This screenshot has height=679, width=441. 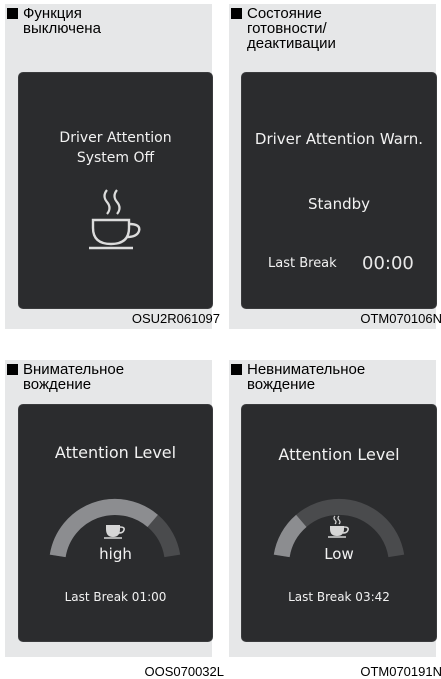 I want to click on panel-heading: Состояние готовности/ деактивации, so click(x=283, y=28).